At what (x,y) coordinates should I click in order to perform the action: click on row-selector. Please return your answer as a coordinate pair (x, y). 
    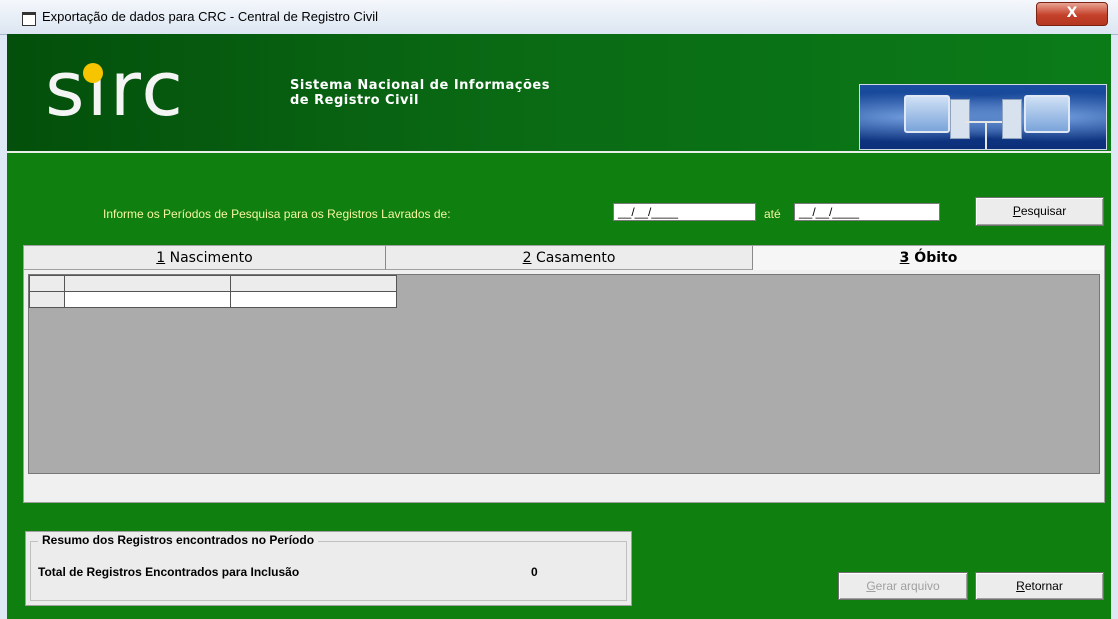
    Looking at the image, I should click on (47, 299).